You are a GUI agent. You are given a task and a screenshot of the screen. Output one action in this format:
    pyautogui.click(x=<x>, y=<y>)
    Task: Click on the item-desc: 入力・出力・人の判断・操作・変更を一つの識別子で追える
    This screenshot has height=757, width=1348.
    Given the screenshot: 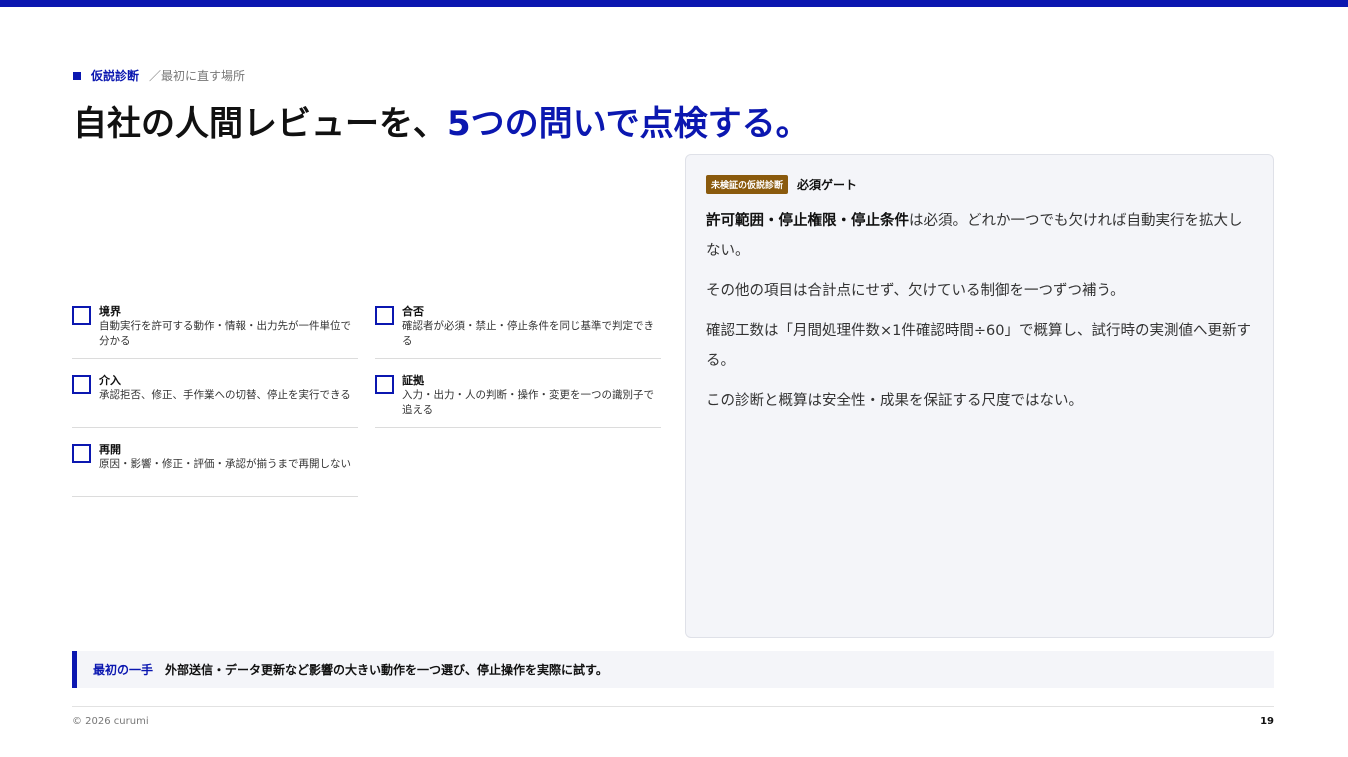 What is the action you would take?
    pyautogui.click(x=528, y=402)
    